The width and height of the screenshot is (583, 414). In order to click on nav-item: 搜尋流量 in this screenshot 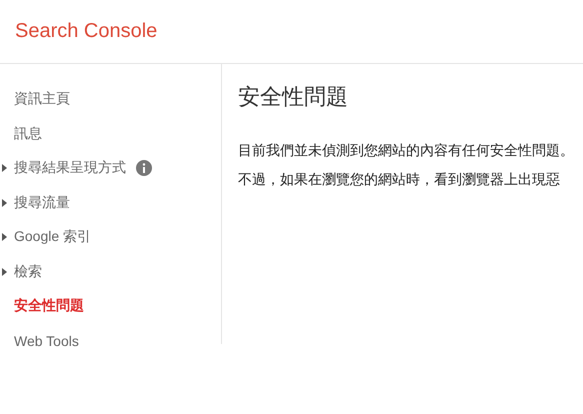, I will do `click(42, 203)`.